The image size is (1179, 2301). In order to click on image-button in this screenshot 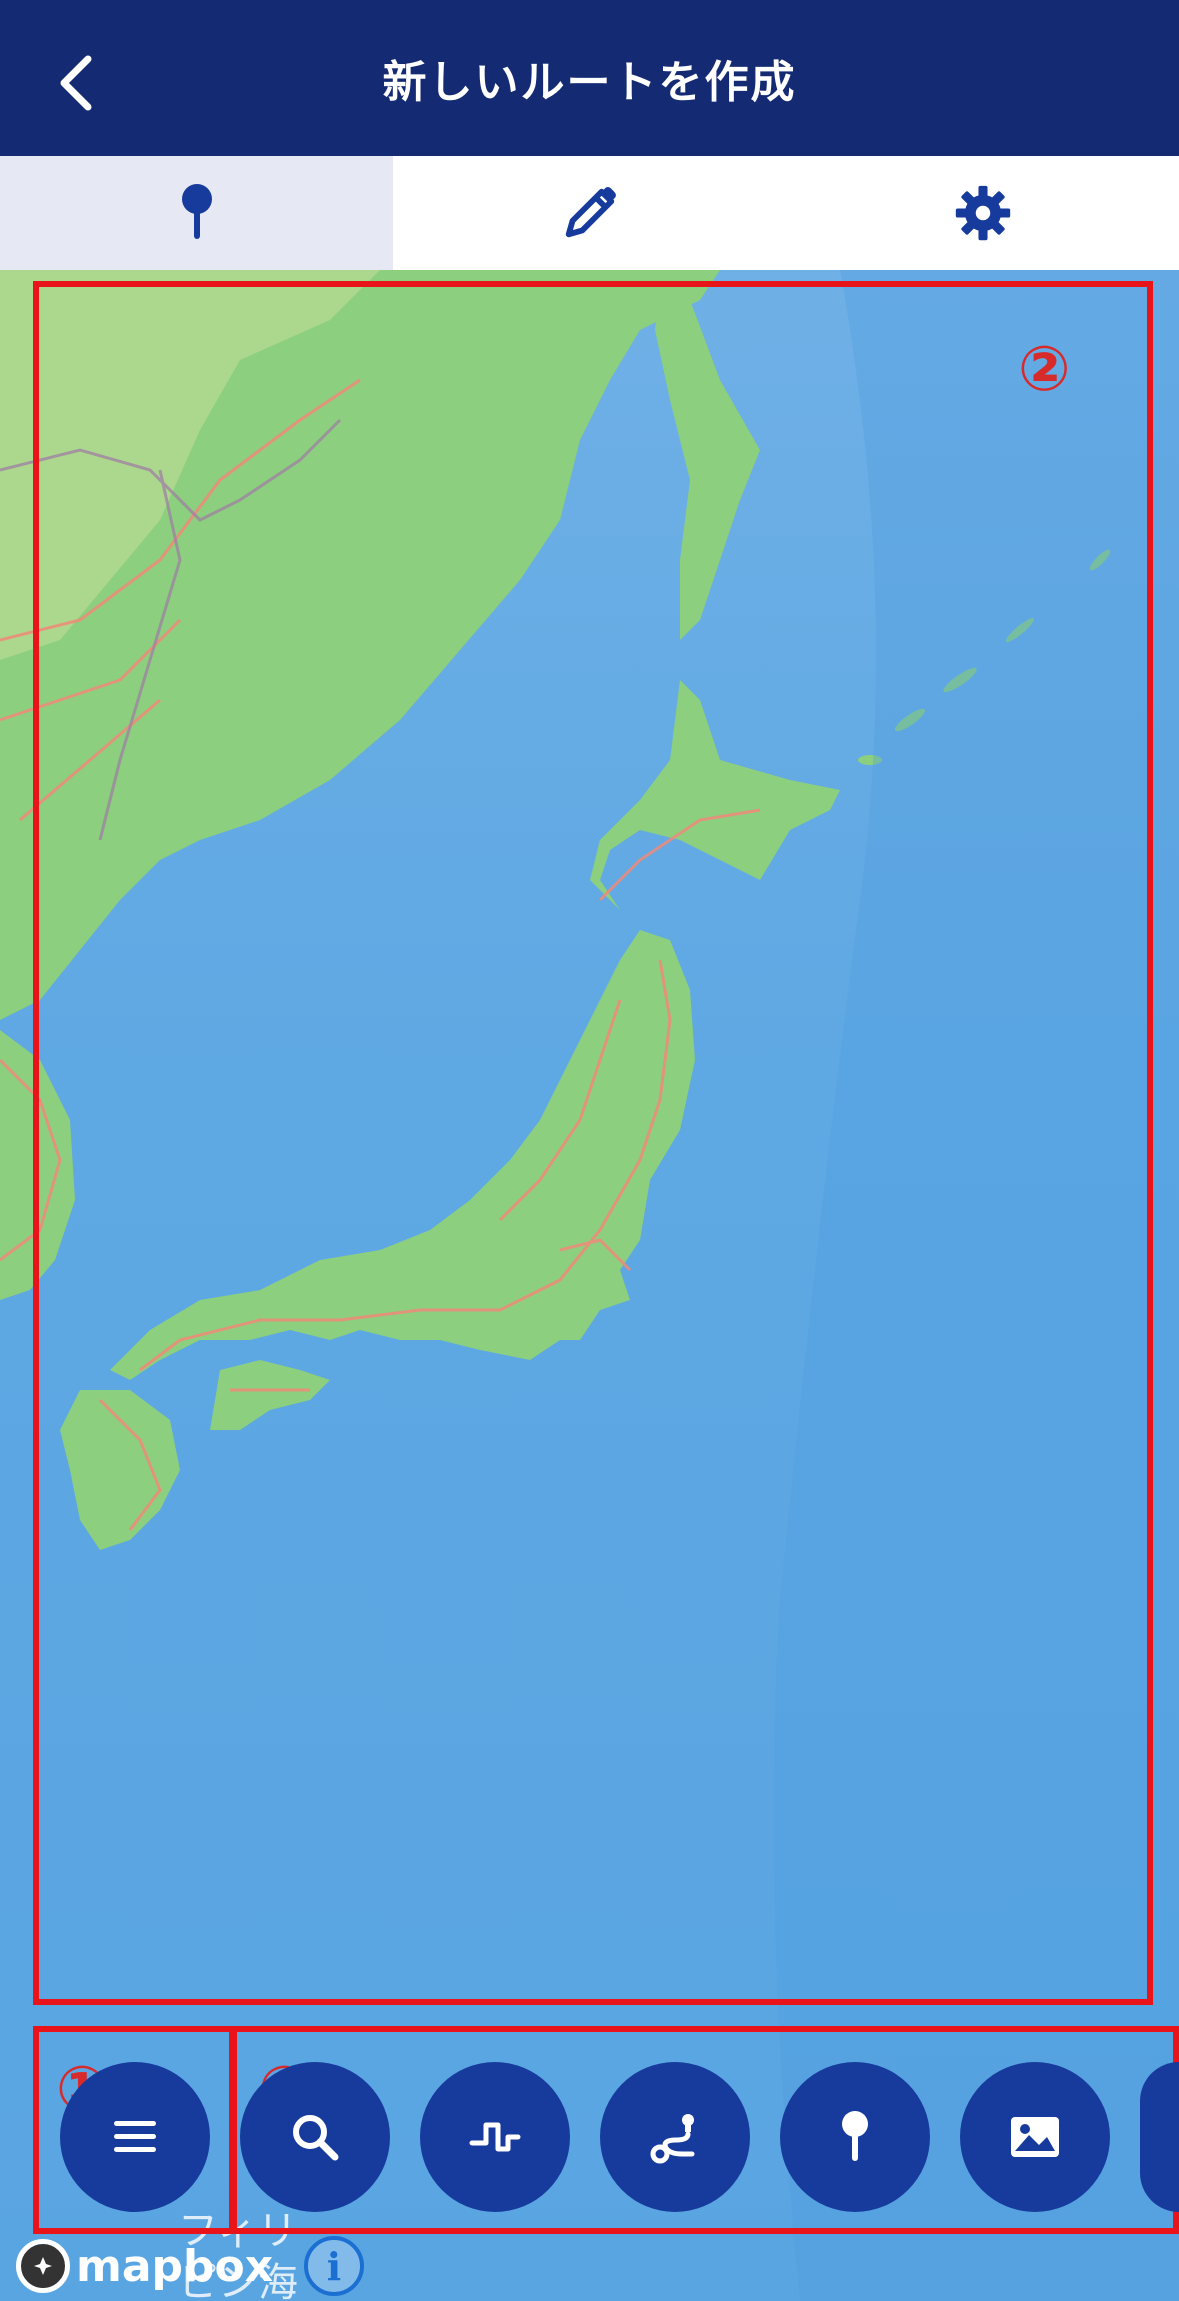, I will do `click(1035, 2137)`.